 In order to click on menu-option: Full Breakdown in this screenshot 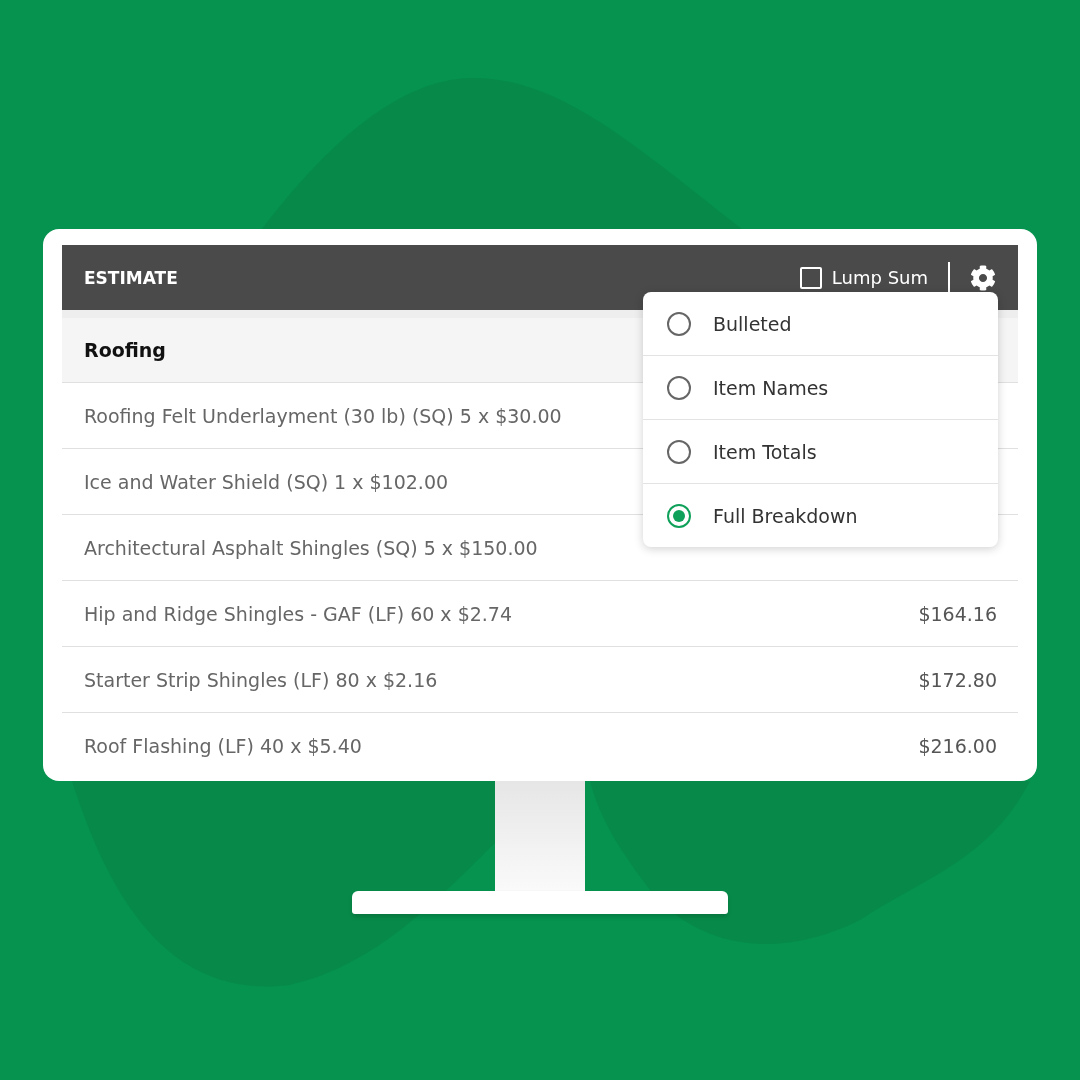, I will do `click(820, 515)`.